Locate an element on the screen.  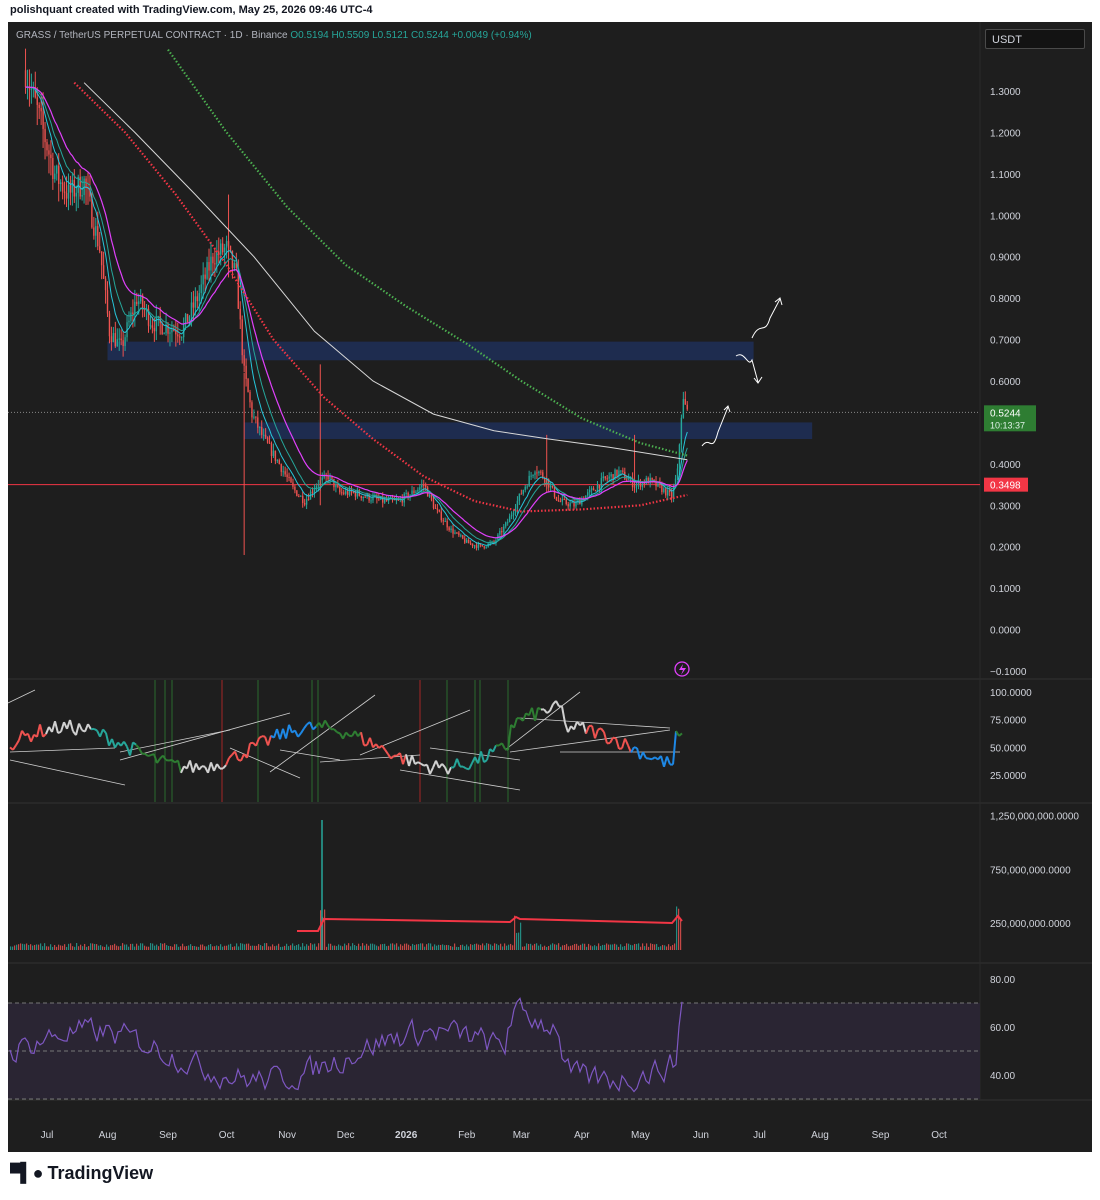
ohlc-close: C0.5244 is located at coordinates (430, 35).